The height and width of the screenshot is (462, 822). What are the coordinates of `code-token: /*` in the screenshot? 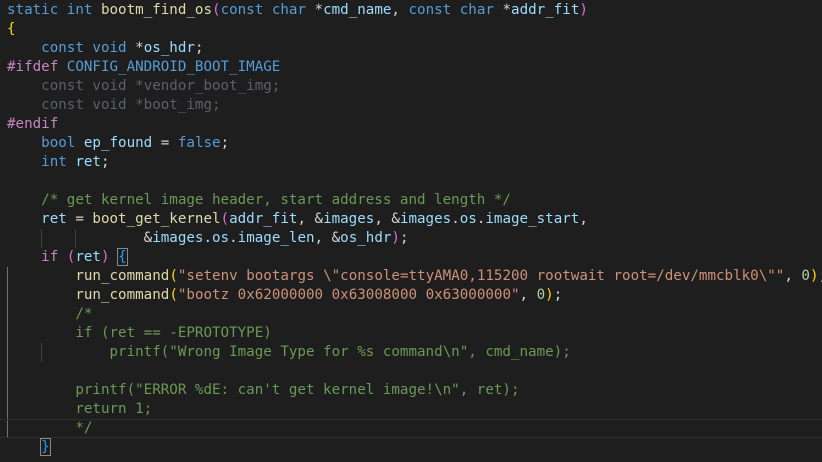 It's located at (84, 314).